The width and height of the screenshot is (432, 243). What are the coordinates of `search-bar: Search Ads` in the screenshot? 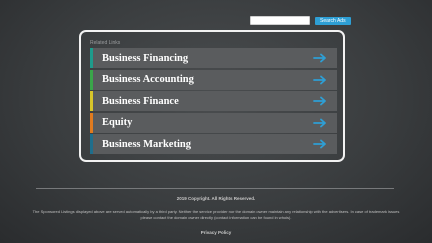 It's located at (300, 20).